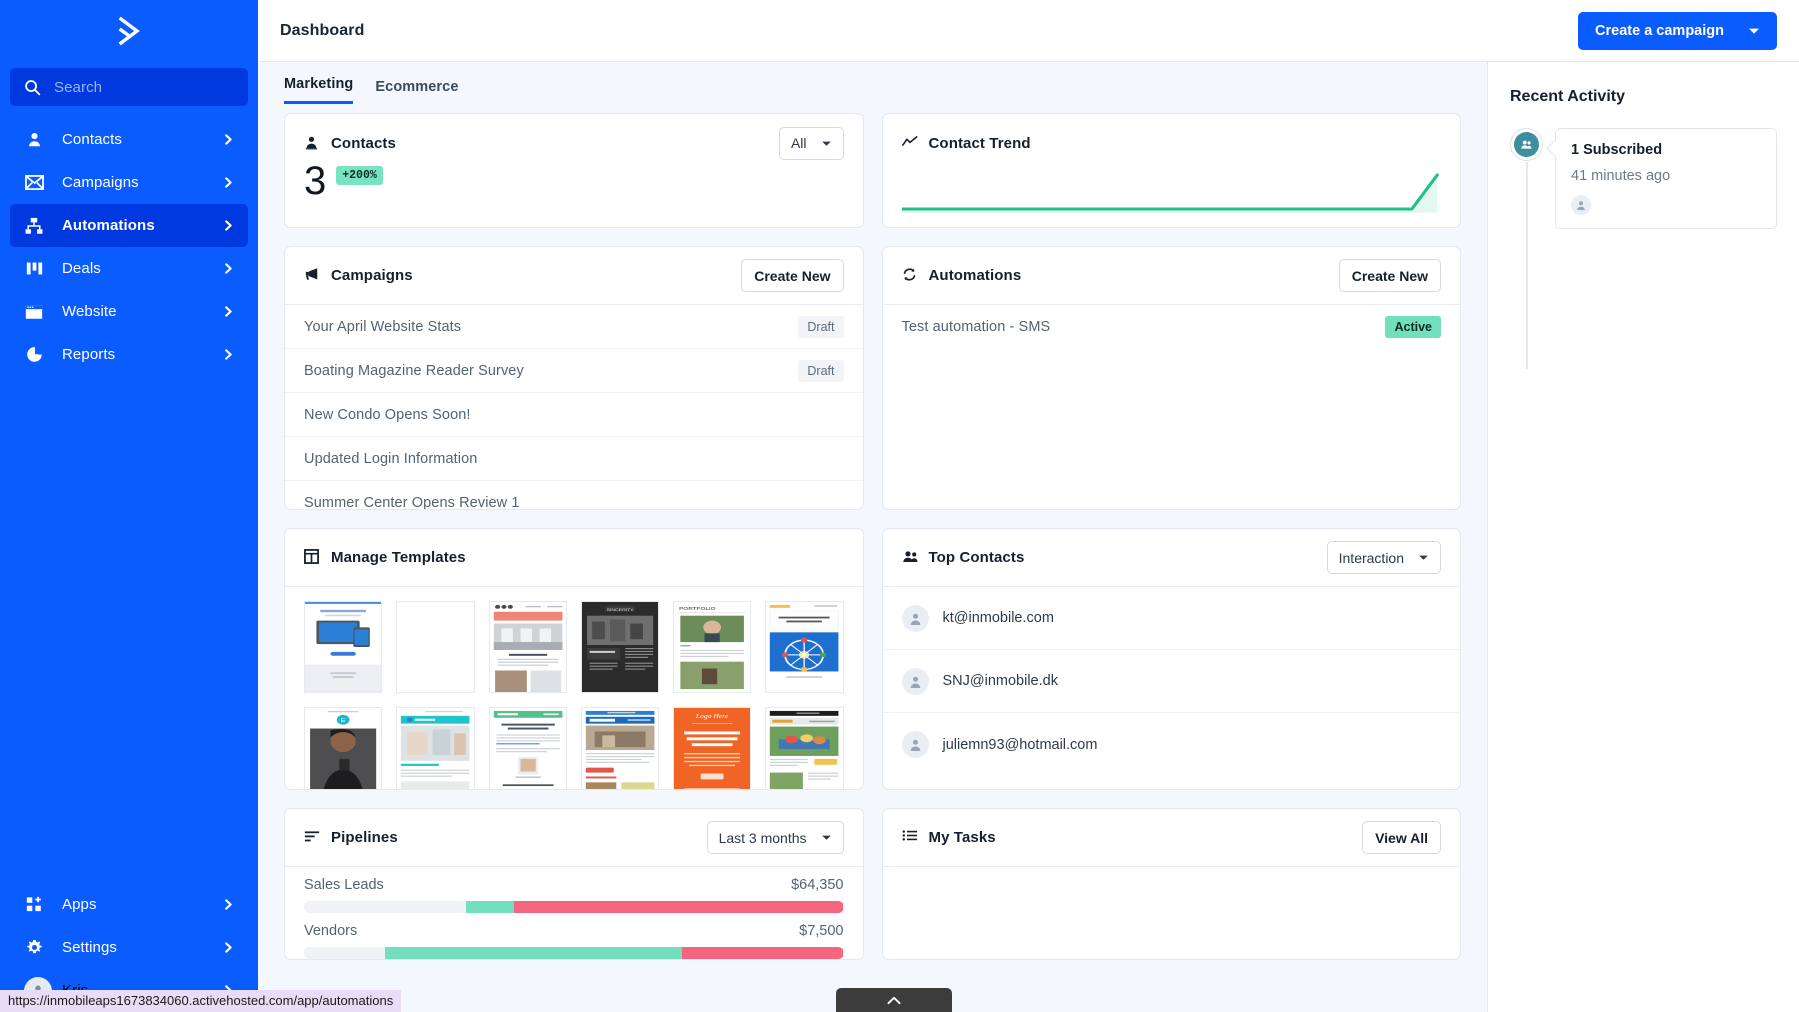  I want to click on list-item: Summer Center Opens Review 1, so click(574, 495).